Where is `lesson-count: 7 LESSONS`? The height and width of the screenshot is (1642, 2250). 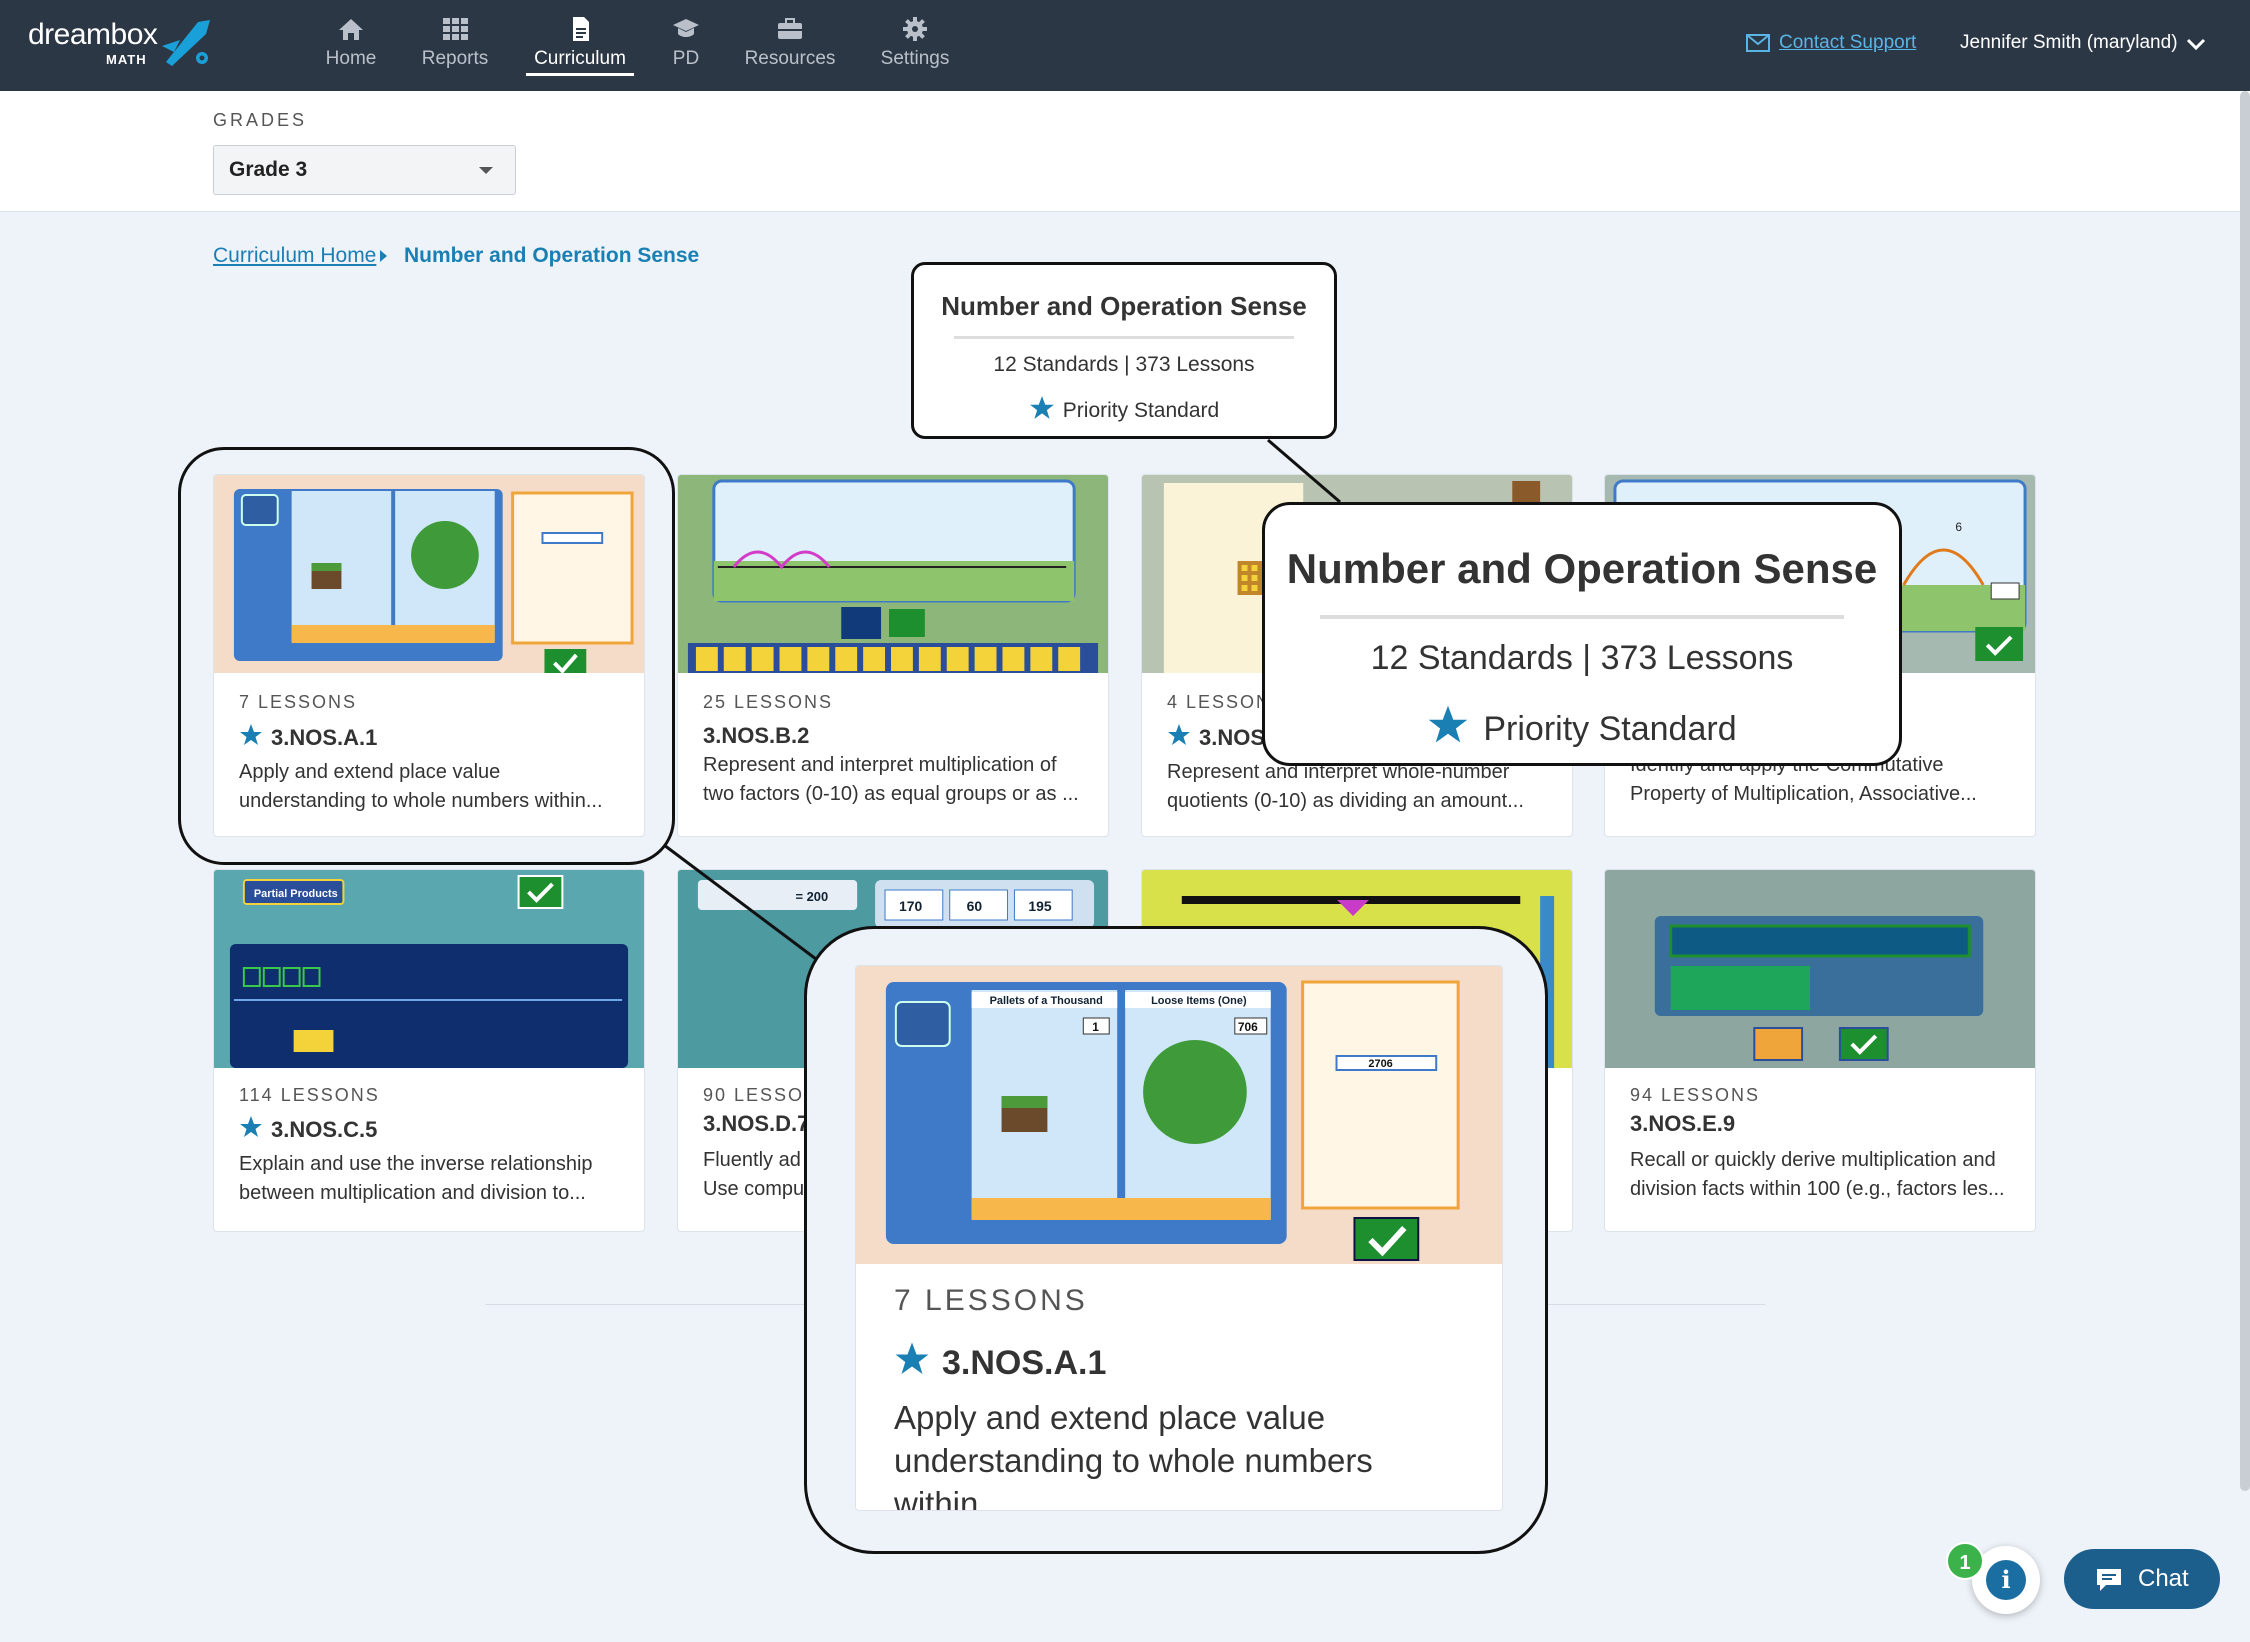
lesson-count: 7 LESSONS is located at coordinates (991, 1300).